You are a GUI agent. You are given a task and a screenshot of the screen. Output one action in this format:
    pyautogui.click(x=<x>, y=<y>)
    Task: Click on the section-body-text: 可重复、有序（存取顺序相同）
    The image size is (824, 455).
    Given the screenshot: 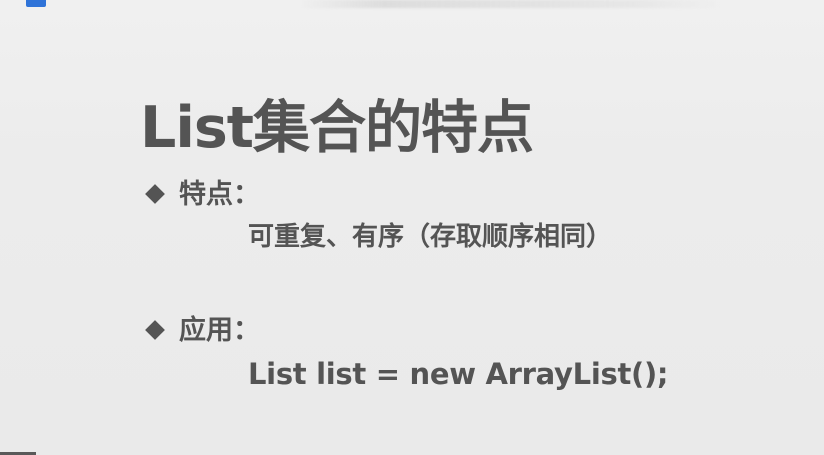 What is the action you would take?
    pyautogui.click(x=430, y=237)
    